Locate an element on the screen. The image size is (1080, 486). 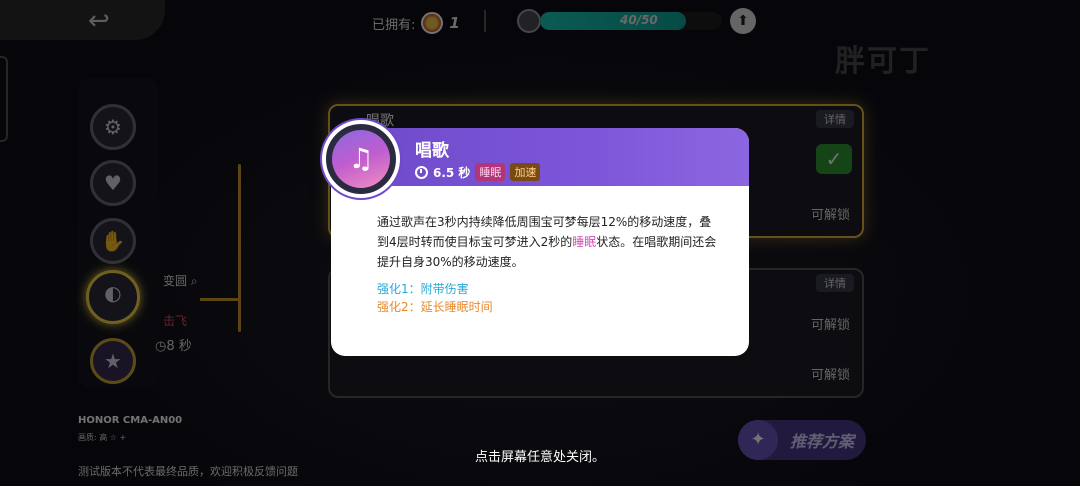
details-button-2: 详情 is located at coordinates (835, 283).